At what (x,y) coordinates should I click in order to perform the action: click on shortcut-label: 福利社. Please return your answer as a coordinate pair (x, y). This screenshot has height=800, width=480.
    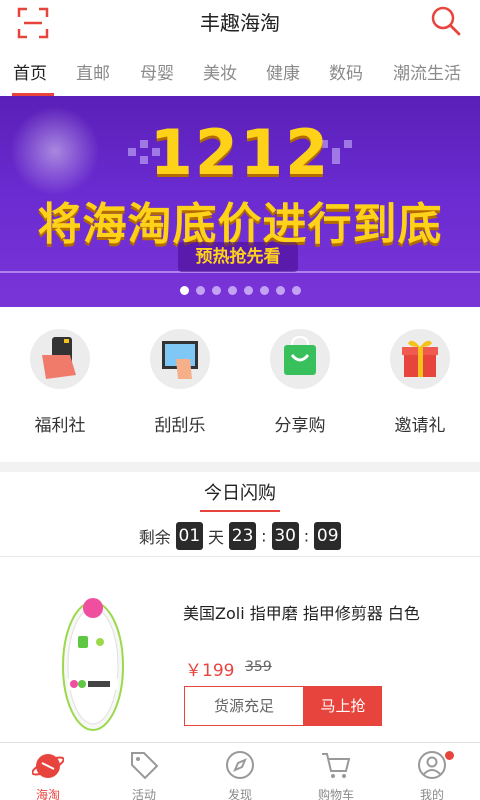
    Looking at the image, I should click on (60, 426).